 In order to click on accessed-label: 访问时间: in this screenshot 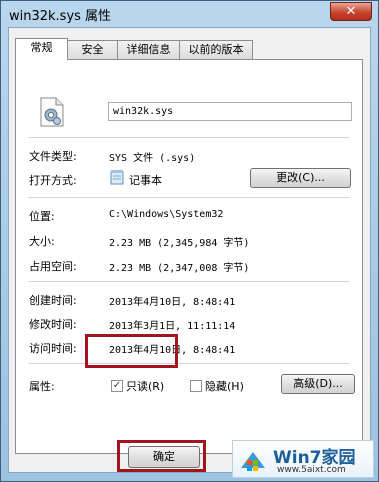, I will do `click(53, 348)`.